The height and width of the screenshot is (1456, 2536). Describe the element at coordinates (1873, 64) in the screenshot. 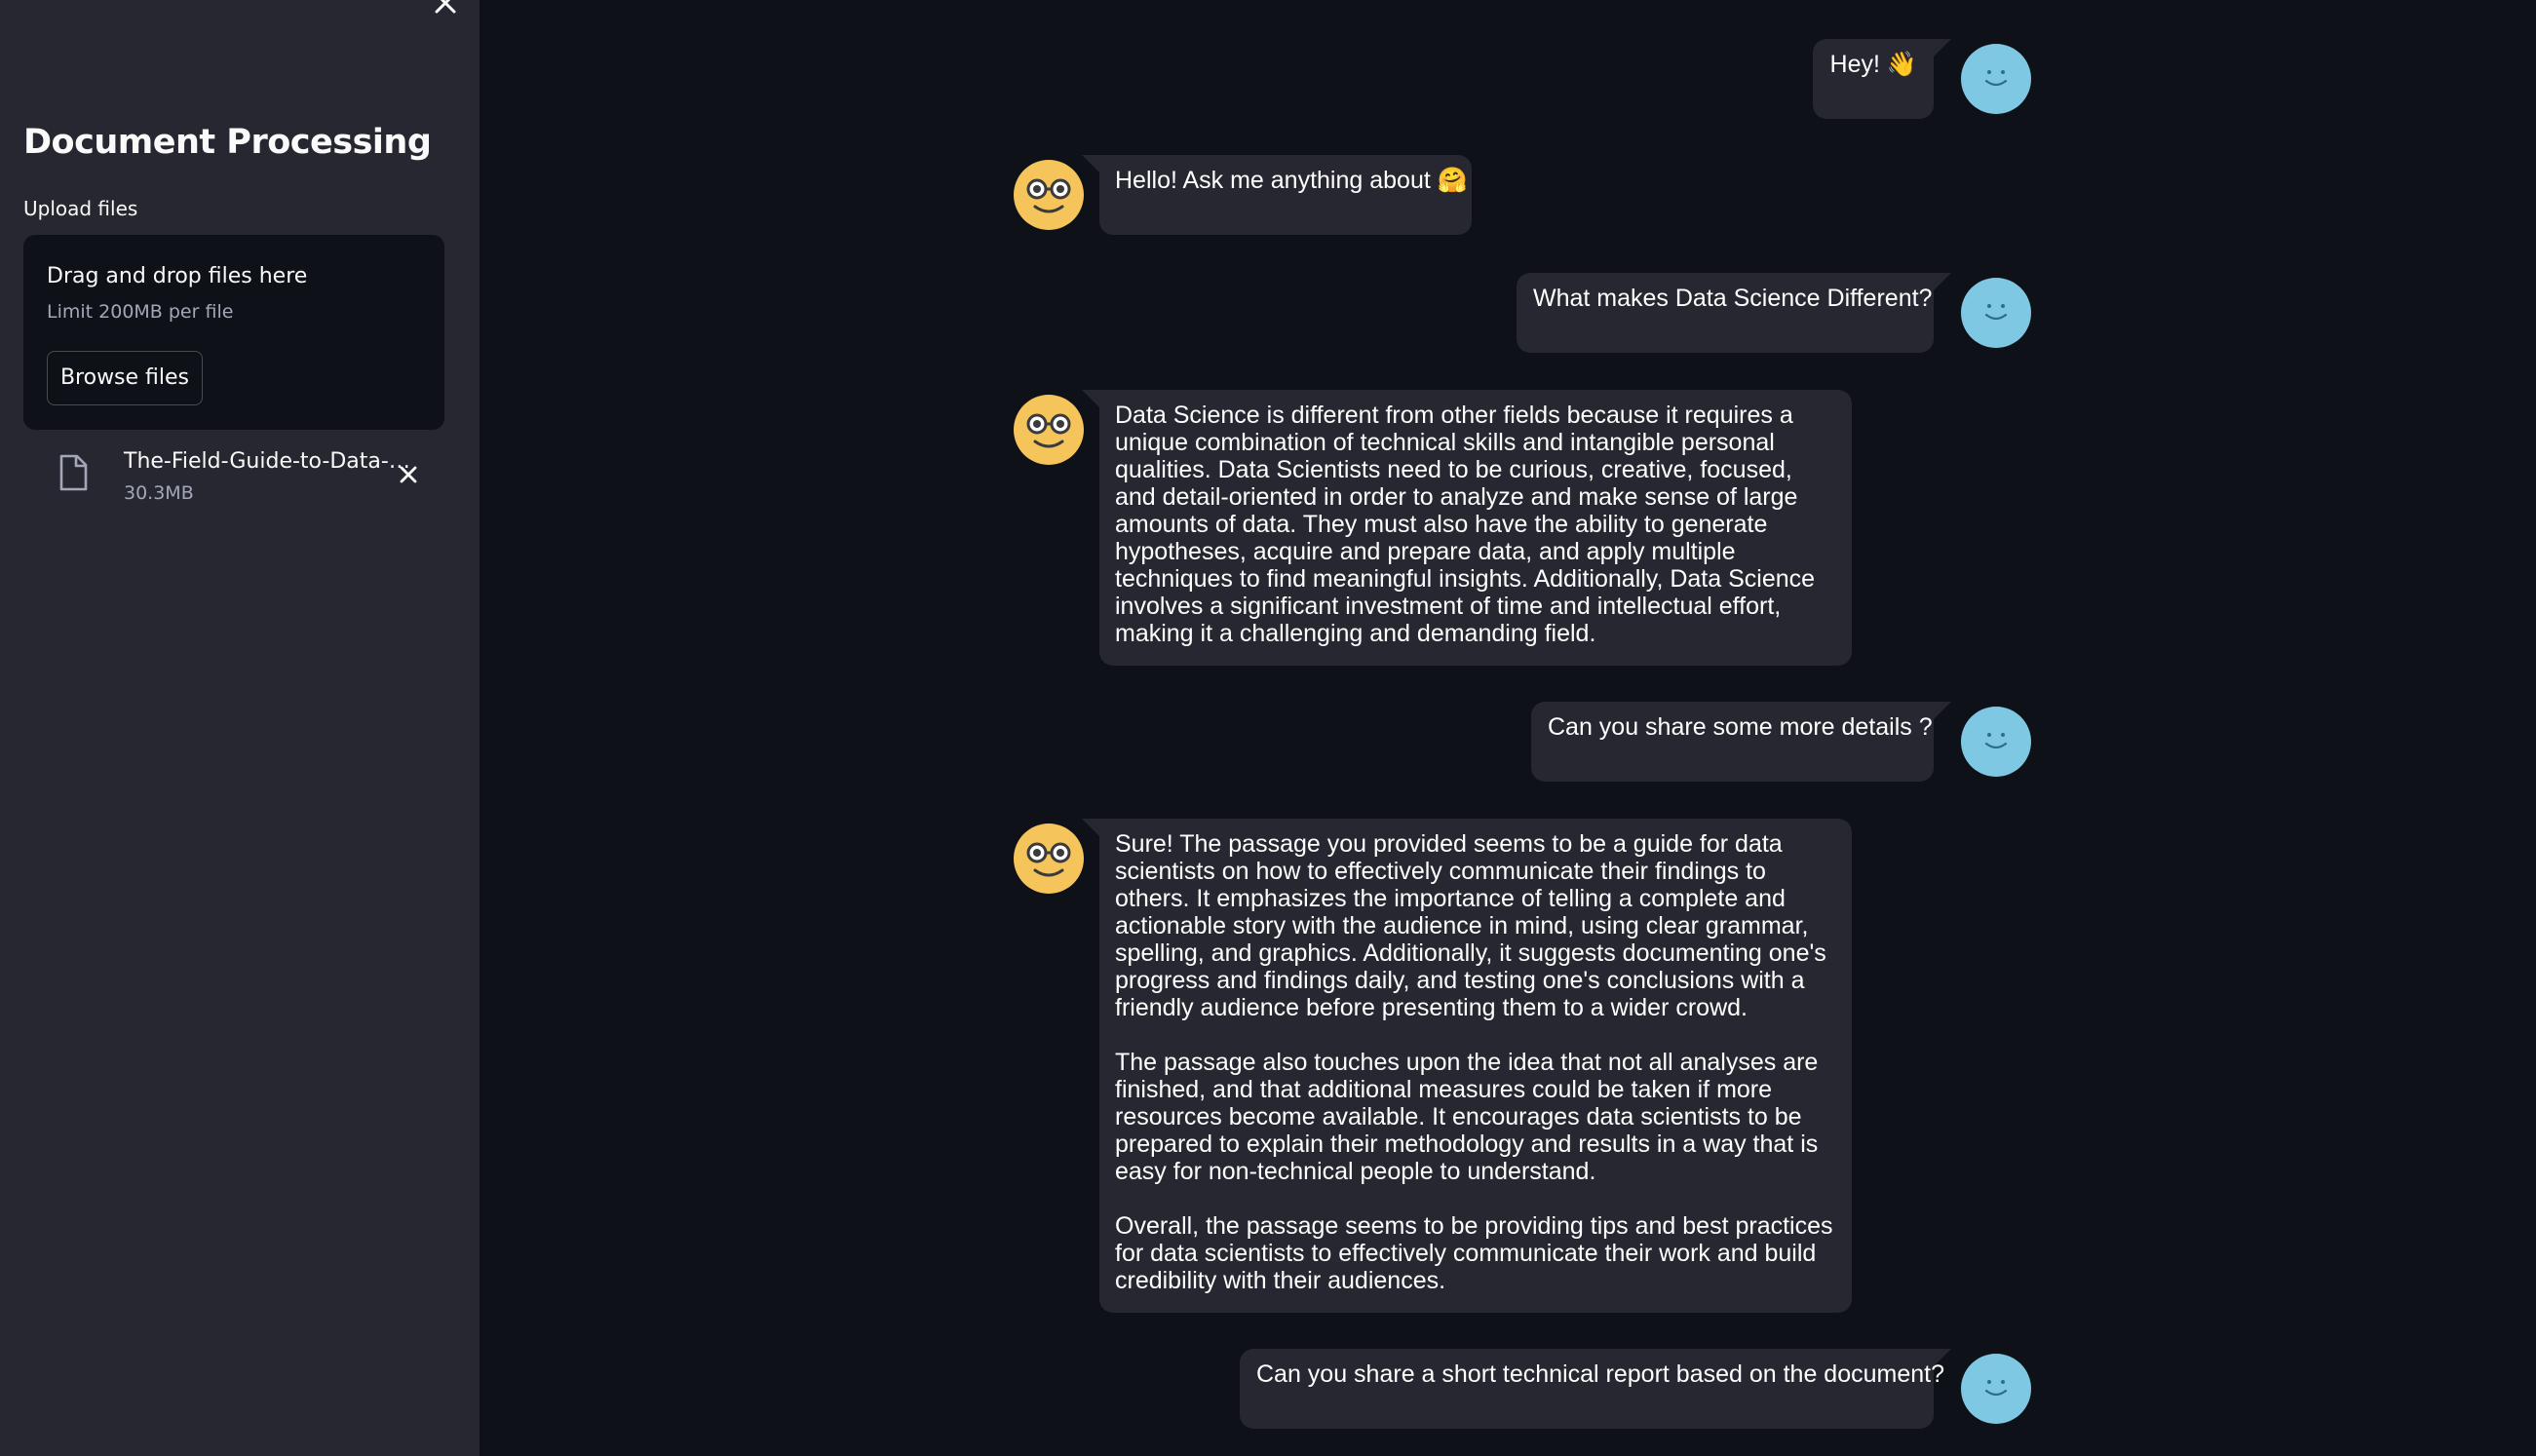

I see `message-text: Hey! 👋` at that location.